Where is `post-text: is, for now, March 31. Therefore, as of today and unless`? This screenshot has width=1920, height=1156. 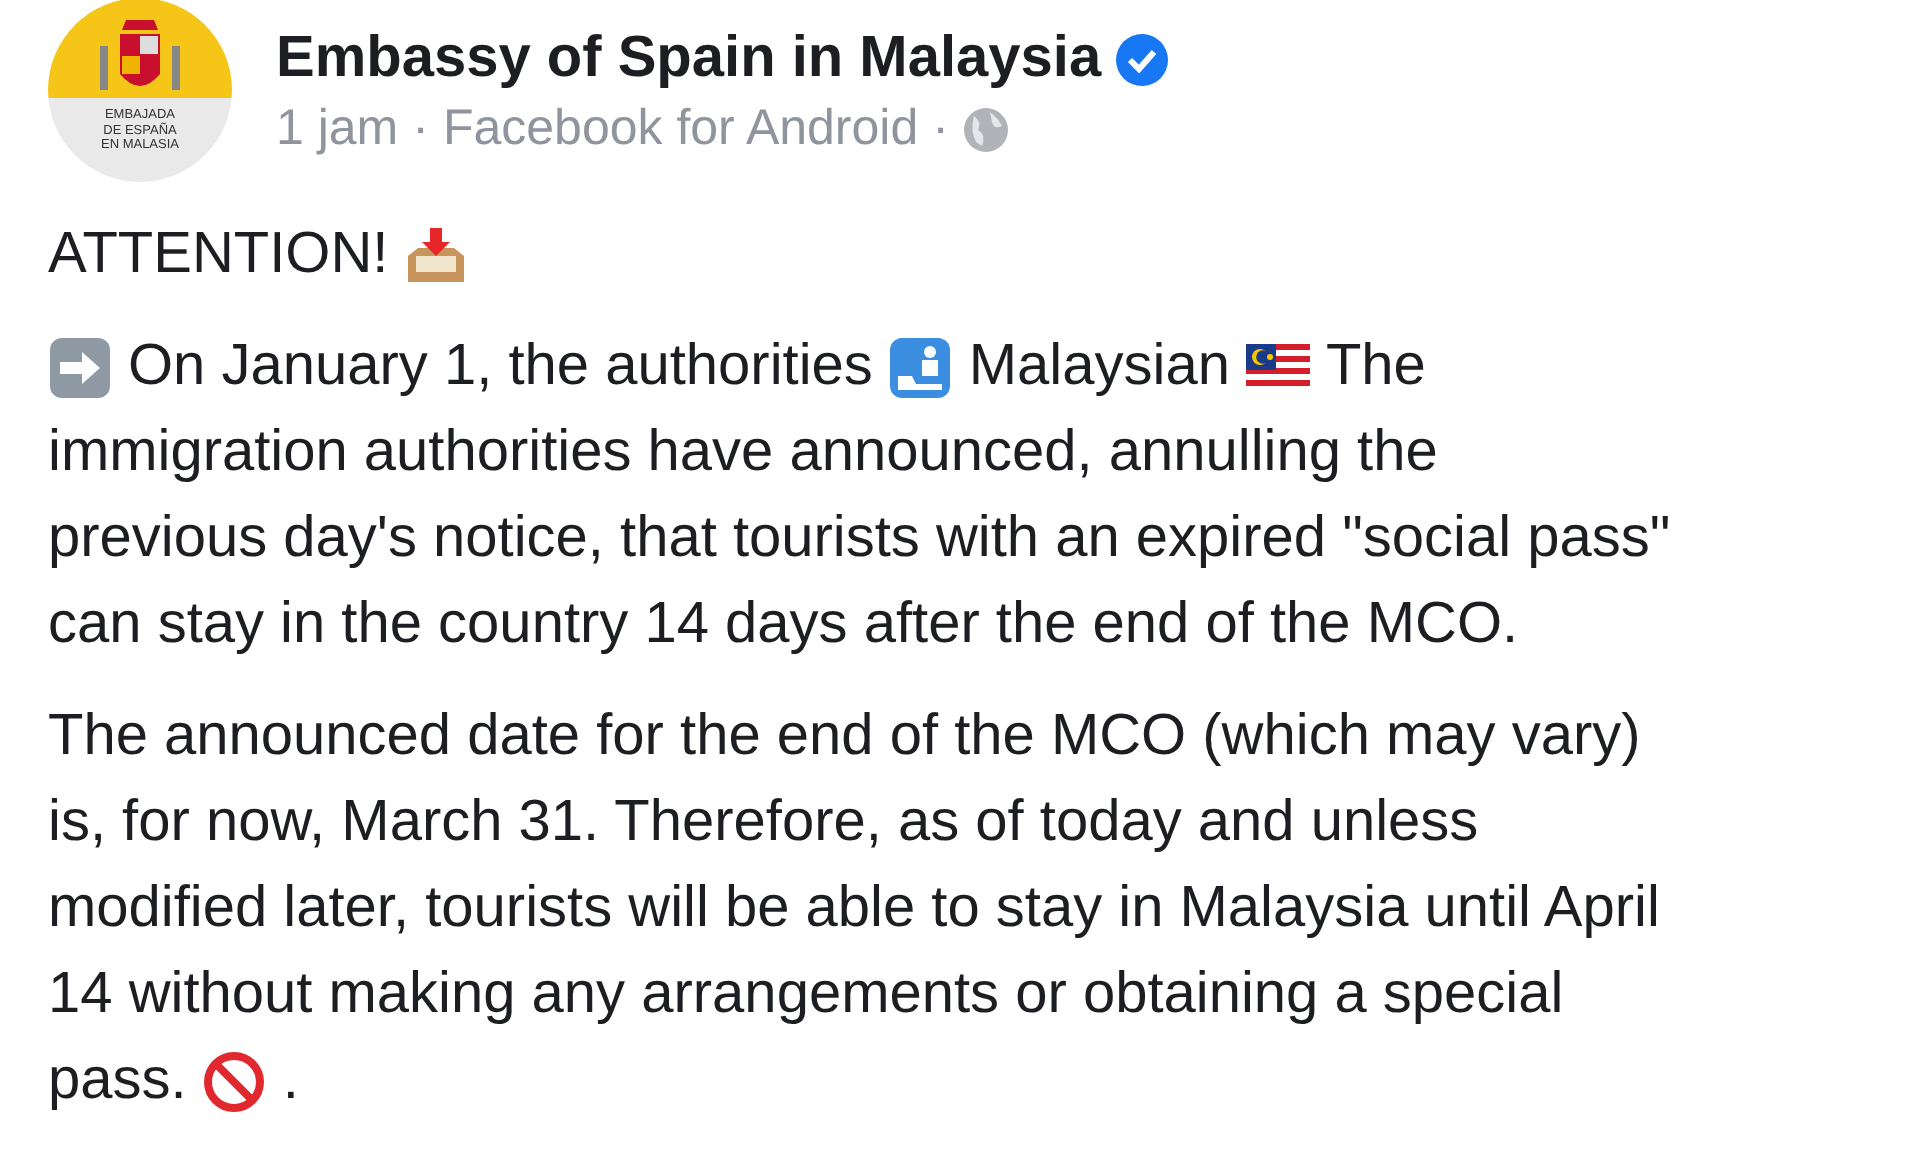 post-text: is, for now, March 31. Therefore, as of today and unless is located at coordinates (763, 823).